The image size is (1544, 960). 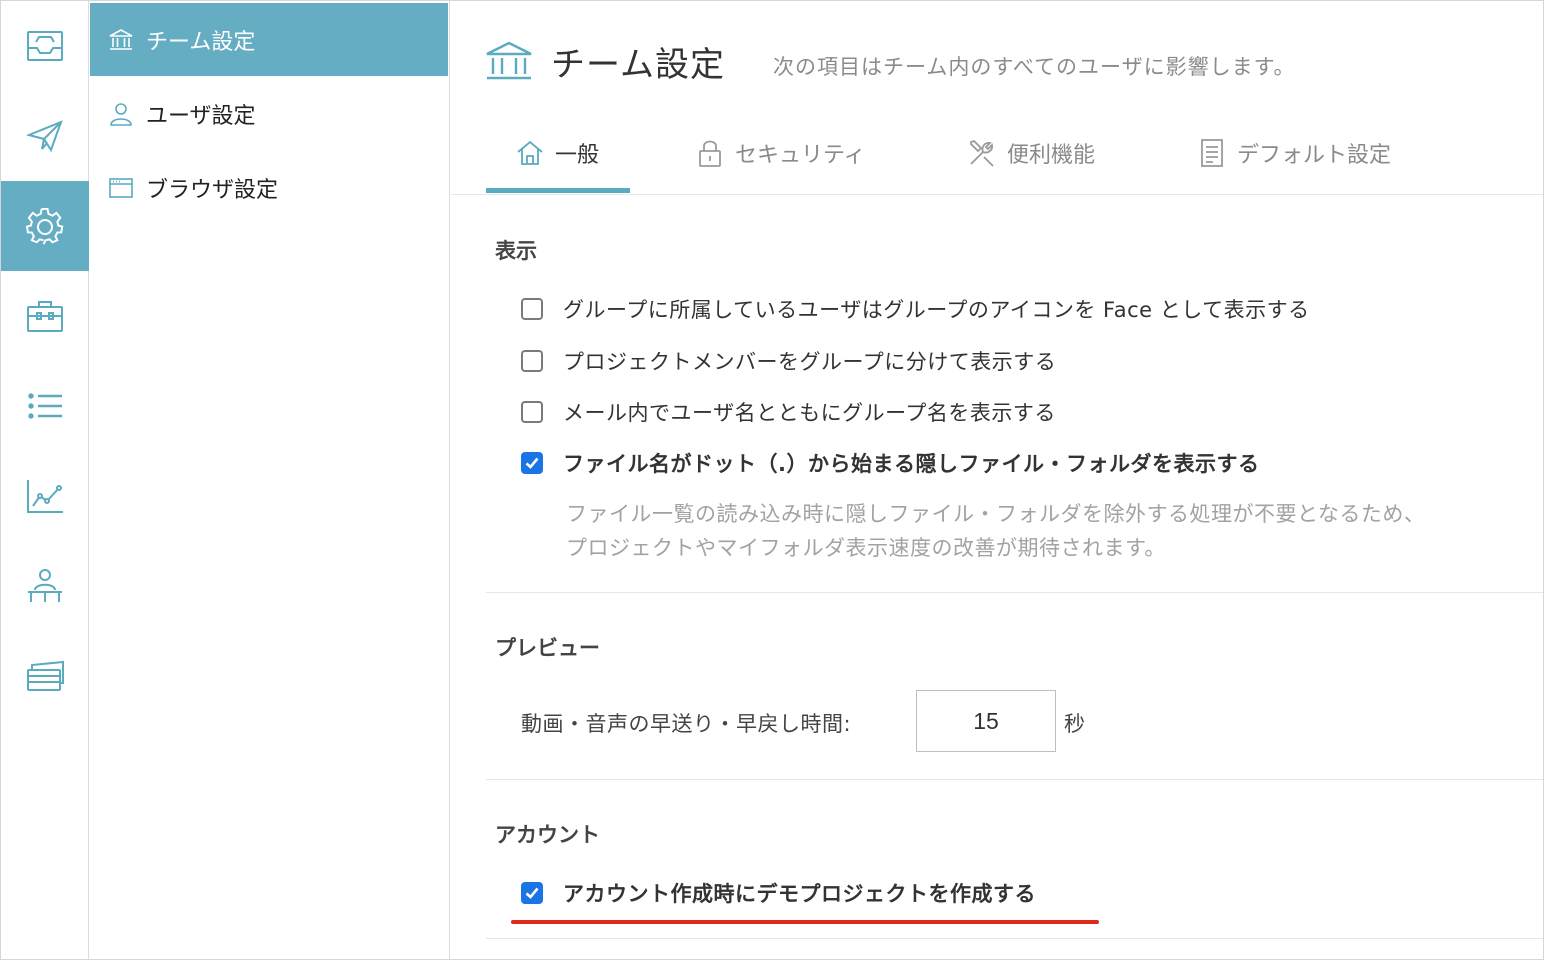 What do you see at coordinates (212, 190) in the screenshot?
I see `nav-item-label: ブラウザ設定` at bounding box center [212, 190].